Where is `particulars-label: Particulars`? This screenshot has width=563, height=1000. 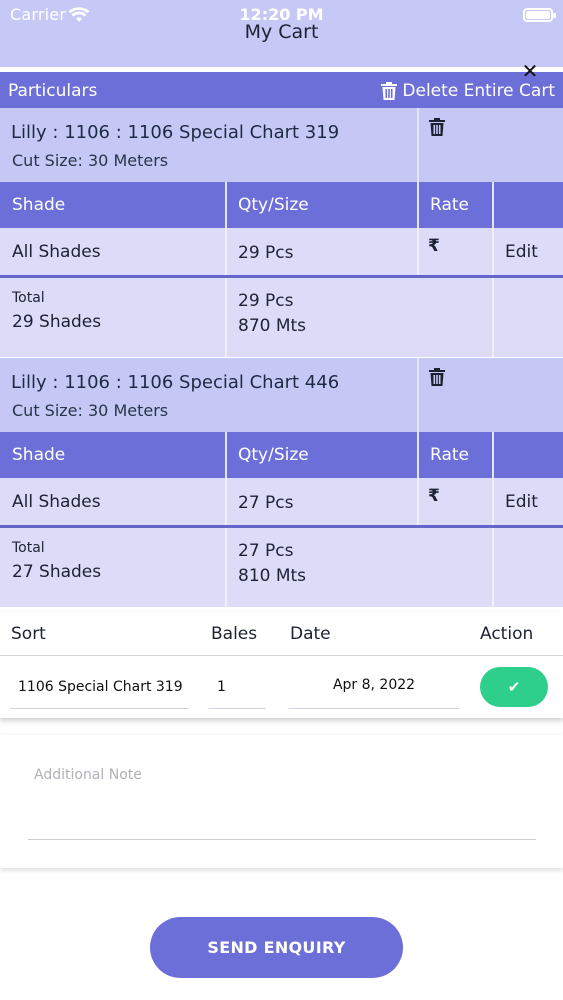 particulars-label: Particulars is located at coordinates (53, 91).